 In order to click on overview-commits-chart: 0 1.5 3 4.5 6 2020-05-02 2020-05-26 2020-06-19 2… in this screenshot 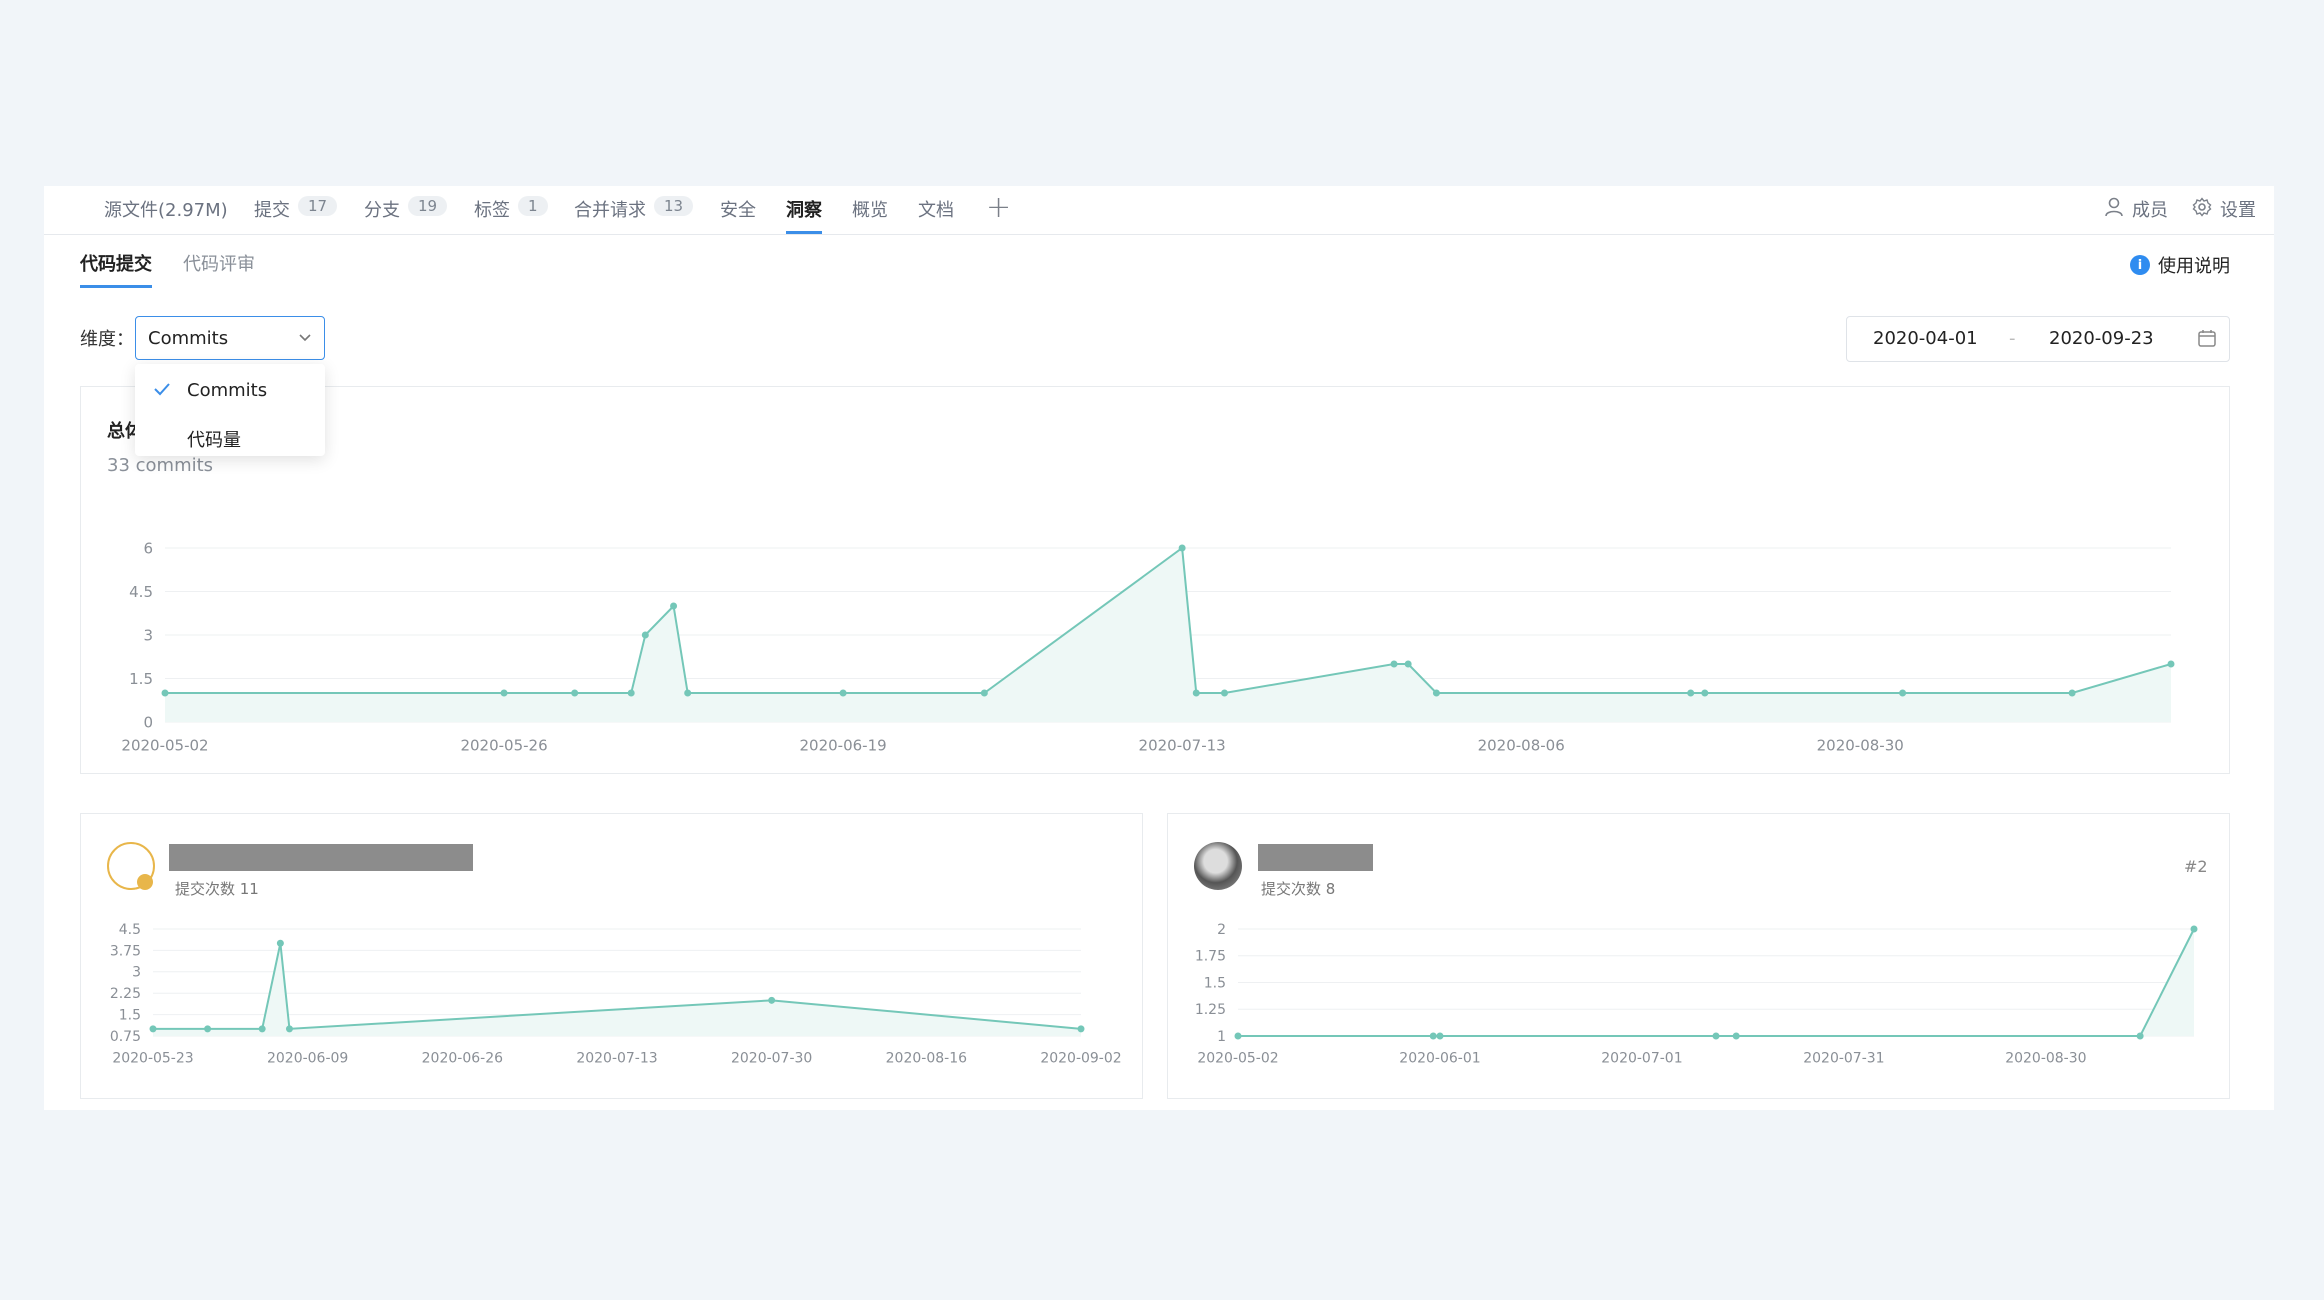, I will do `click(1148, 647)`.